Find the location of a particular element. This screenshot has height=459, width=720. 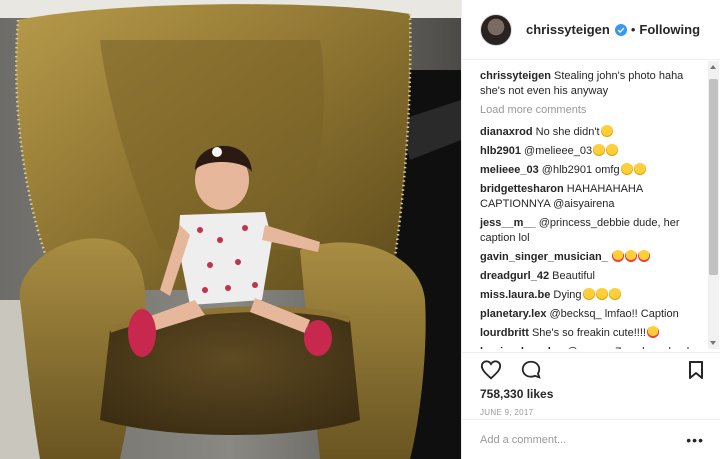

comment-username: hlb2901 is located at coordinates (500, 151).